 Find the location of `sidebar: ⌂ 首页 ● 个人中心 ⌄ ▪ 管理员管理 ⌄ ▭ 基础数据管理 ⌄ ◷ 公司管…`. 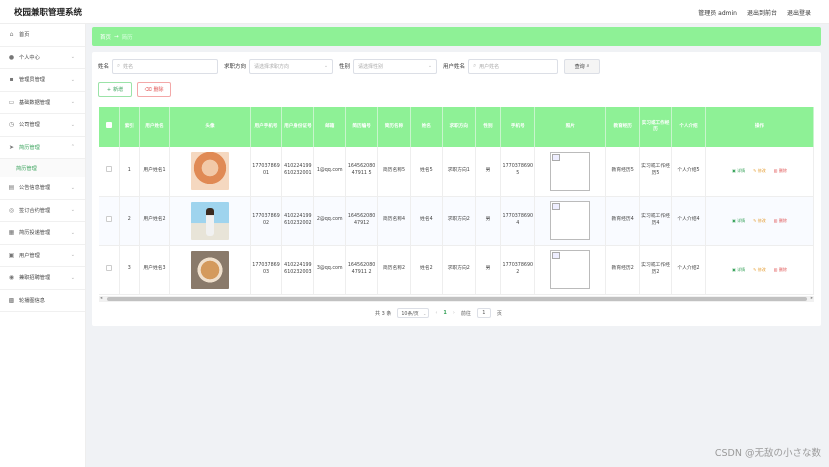

sidebar: ⌂ 首页 ● 个人中心 ⌄ ▪ 管理员管理 ⌄ ▭ 基础数据管理 ⌄ ◷ 公司管… is located at coordinates (43, 245).